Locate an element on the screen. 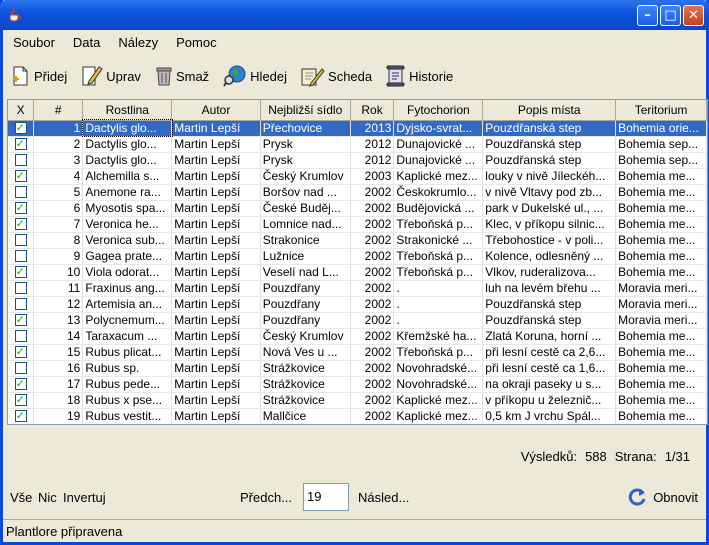  maximize-button: □ is located at coordinates (670, 15).